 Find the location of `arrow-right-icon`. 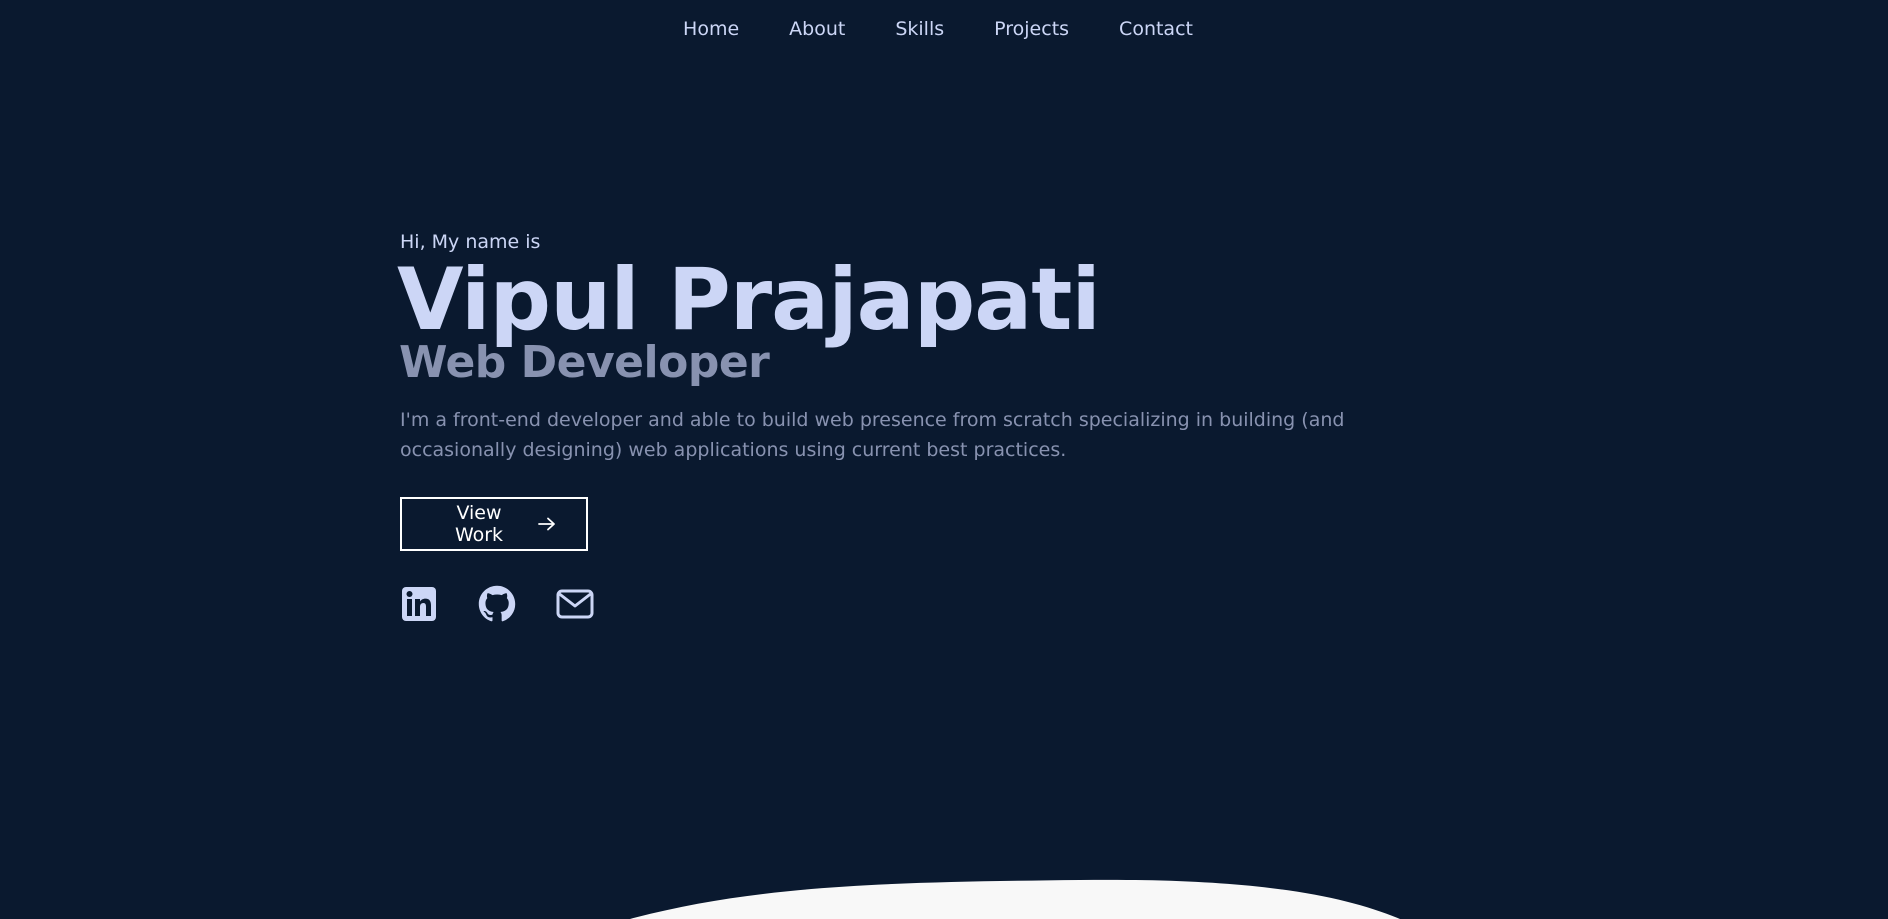

arrow-right-icon is located at coordinates (547, 524).